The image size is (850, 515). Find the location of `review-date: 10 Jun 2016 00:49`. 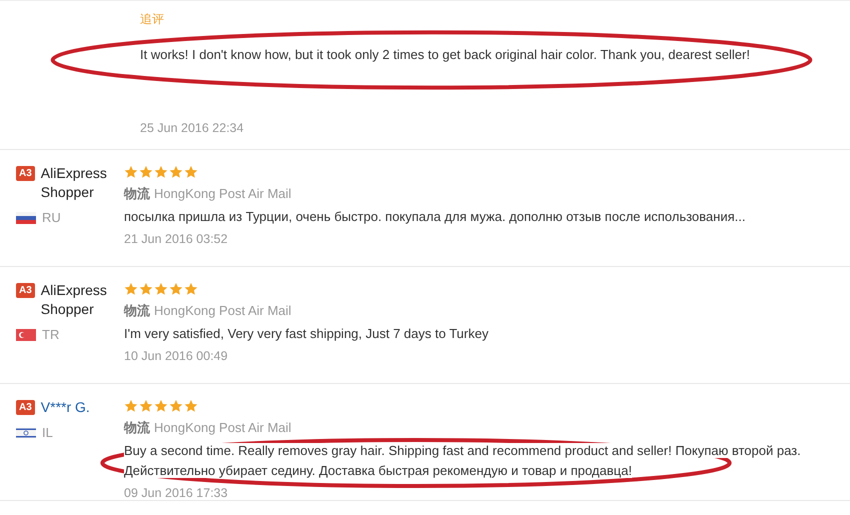

review-date: 10 Jun 2016 00:49 is located at coordinates (176, 356).